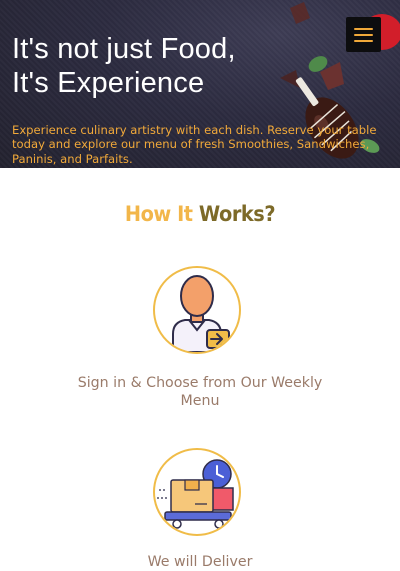  I want to click on delivery-icon, so click(197, 492).